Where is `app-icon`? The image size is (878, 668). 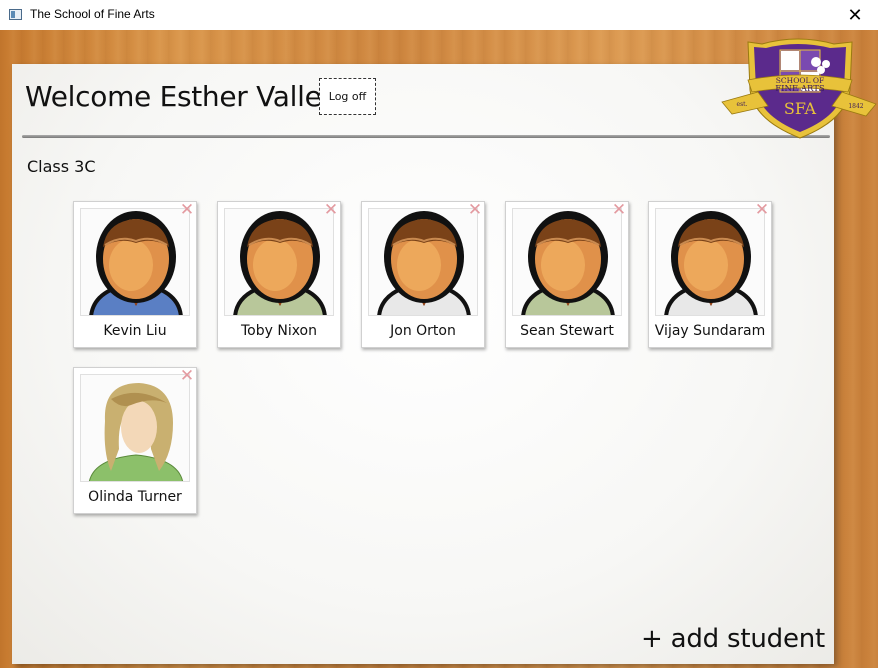 app-icon is located at coordinates (15, 14).